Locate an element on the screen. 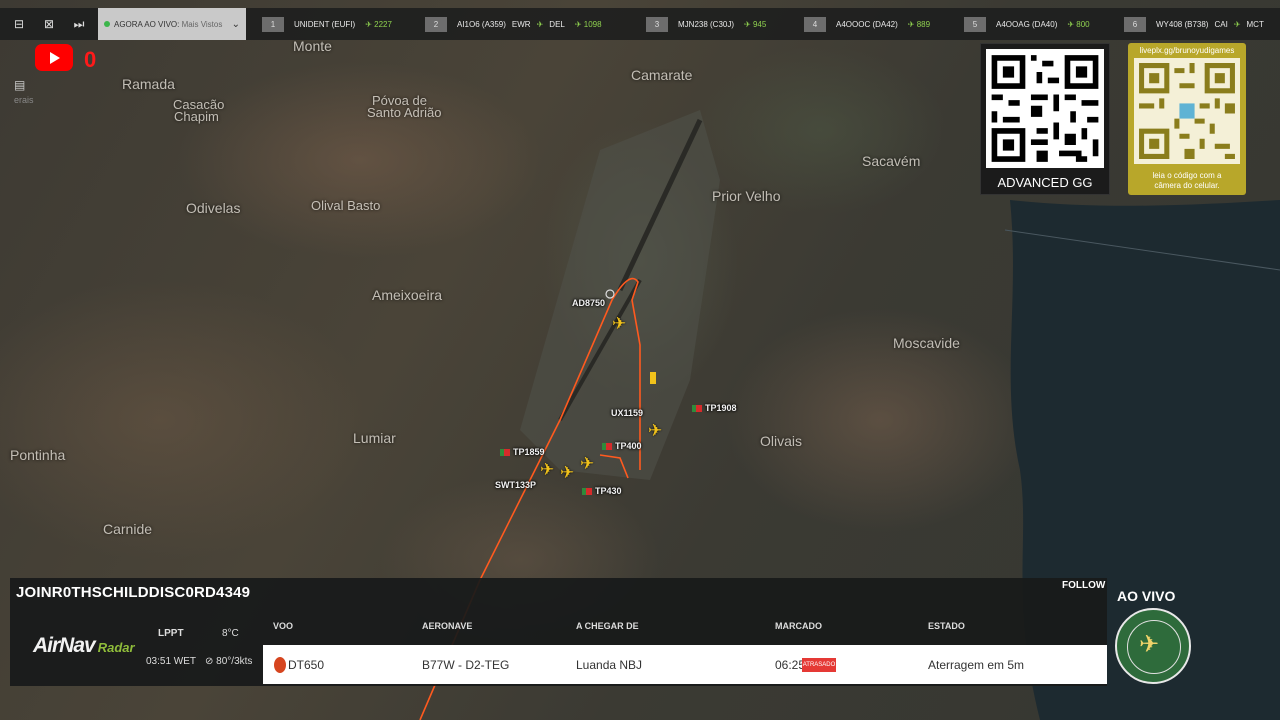  rank-count: ✈ 800 is located at coordinates (1078, 24).